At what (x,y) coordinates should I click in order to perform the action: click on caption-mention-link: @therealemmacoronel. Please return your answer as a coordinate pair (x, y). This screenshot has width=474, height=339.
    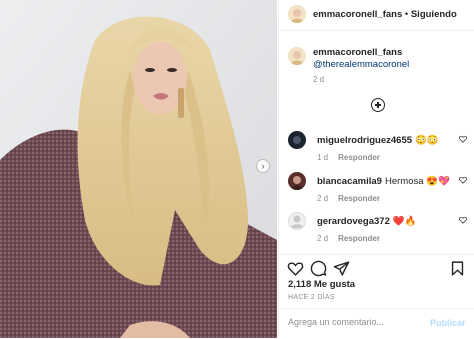
    Looking at the image, I should click on (361, 64).